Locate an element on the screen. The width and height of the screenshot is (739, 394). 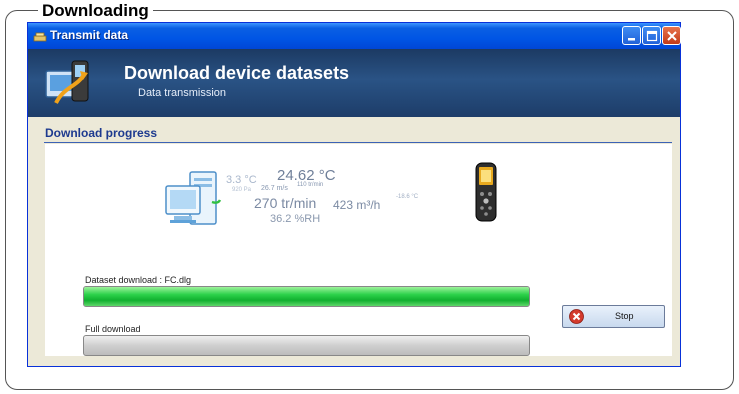
value-text: 3.3 °C is located at coordinates (241, 180).